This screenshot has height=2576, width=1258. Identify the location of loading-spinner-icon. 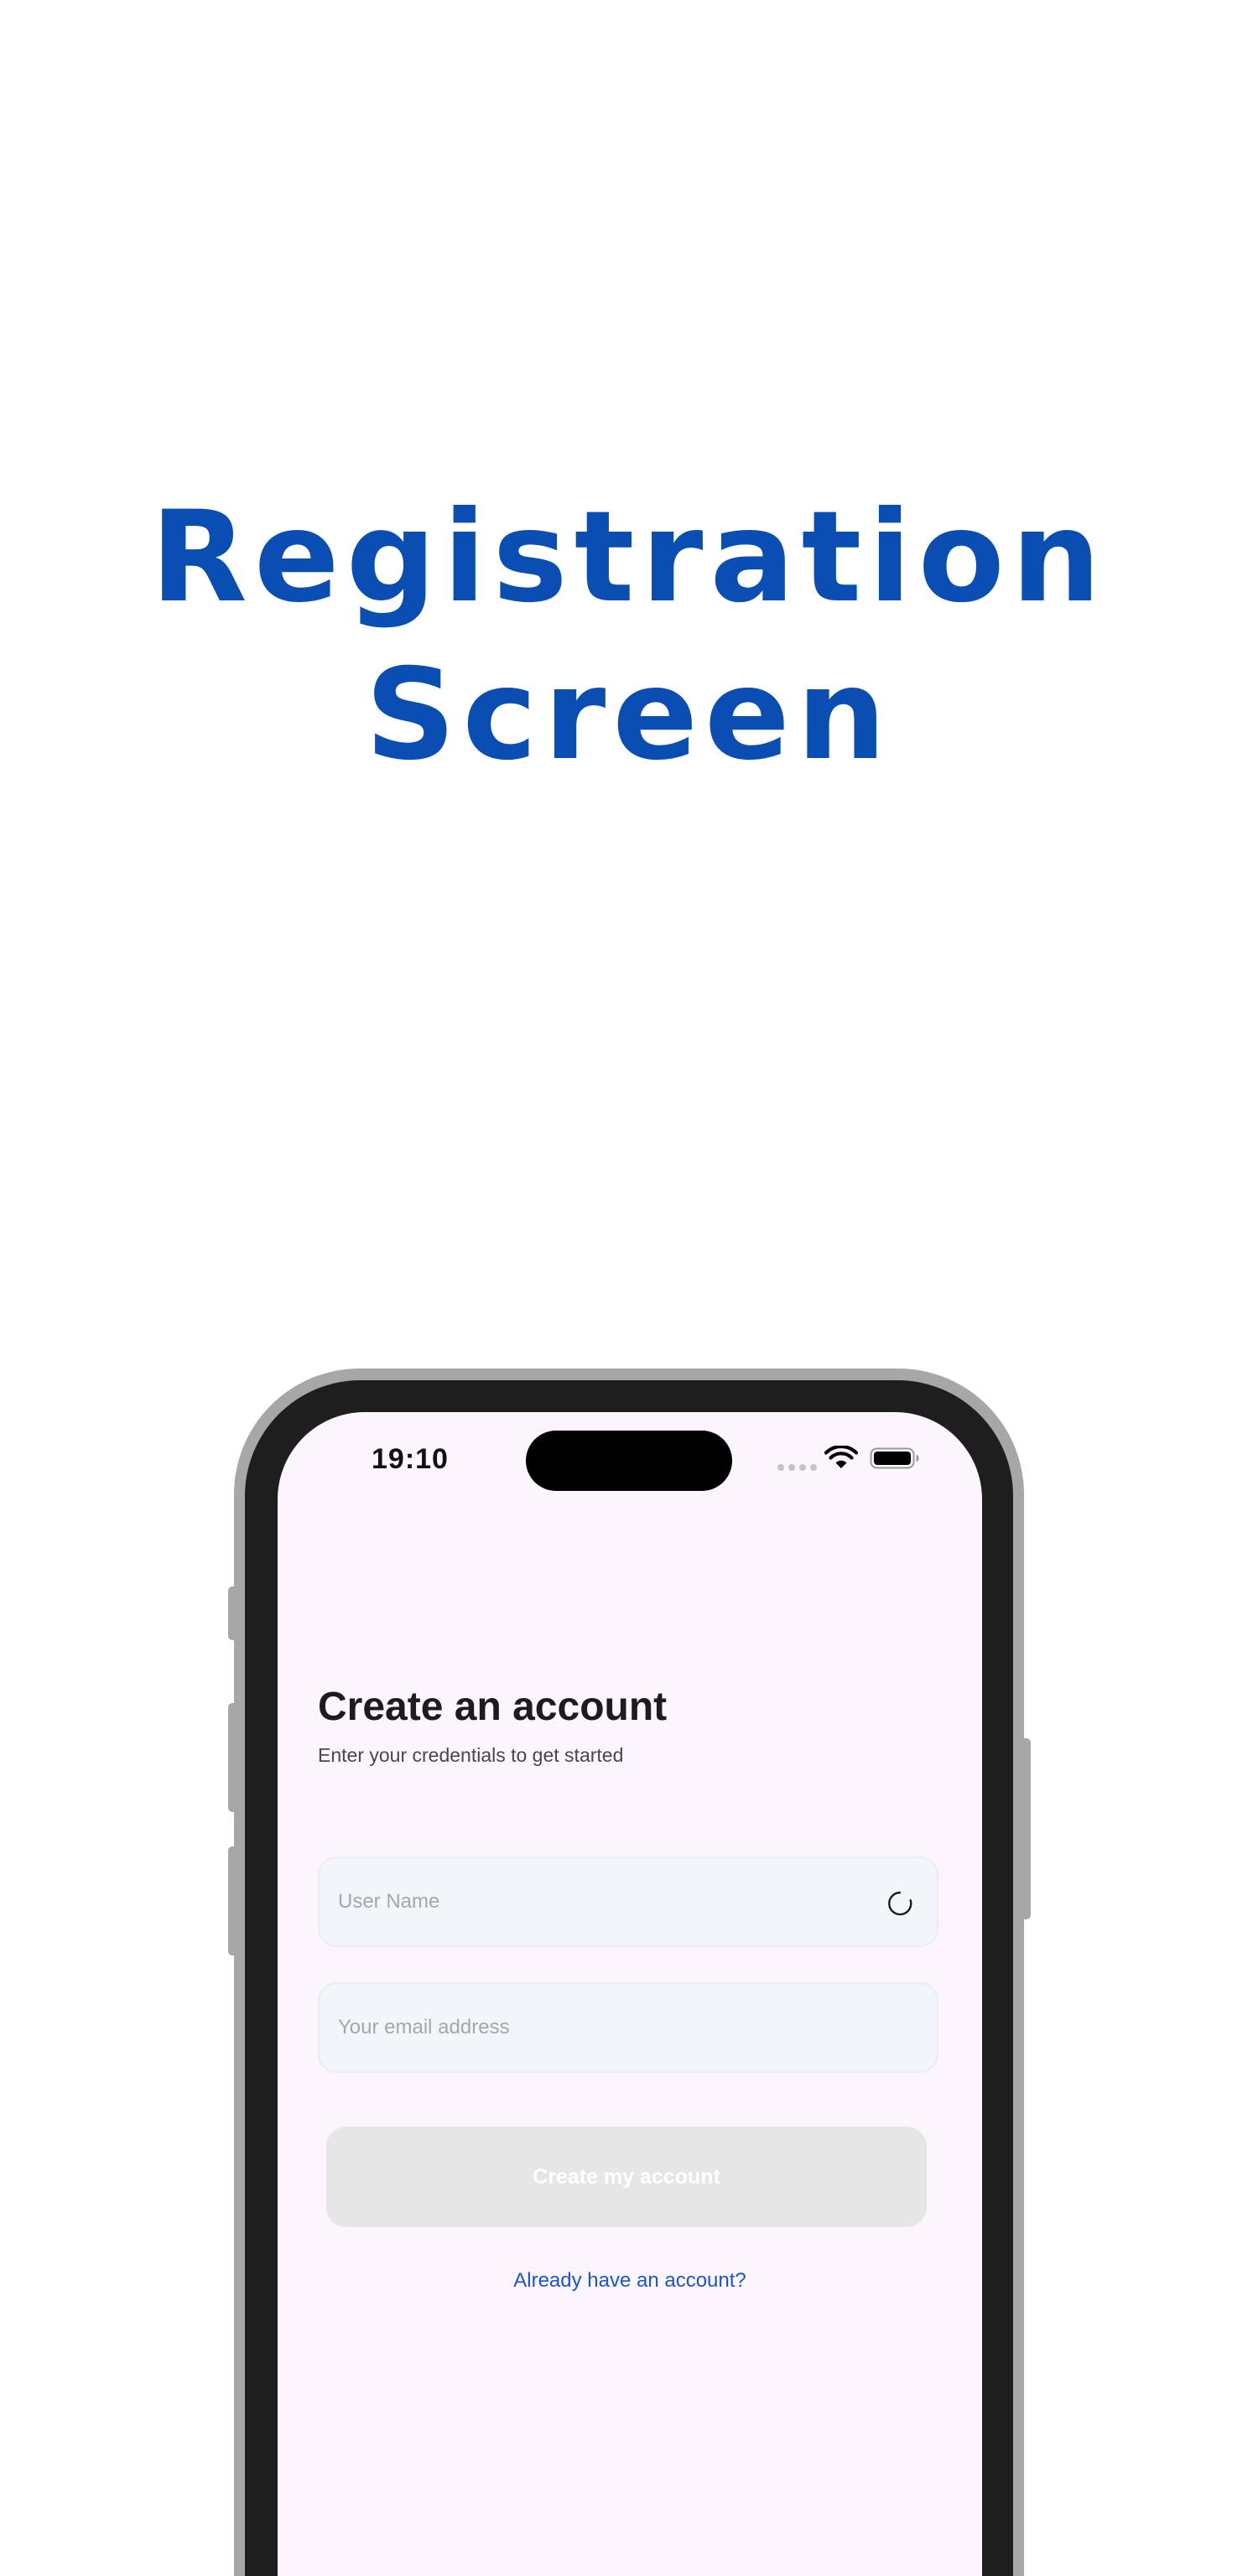
(900, 1903).